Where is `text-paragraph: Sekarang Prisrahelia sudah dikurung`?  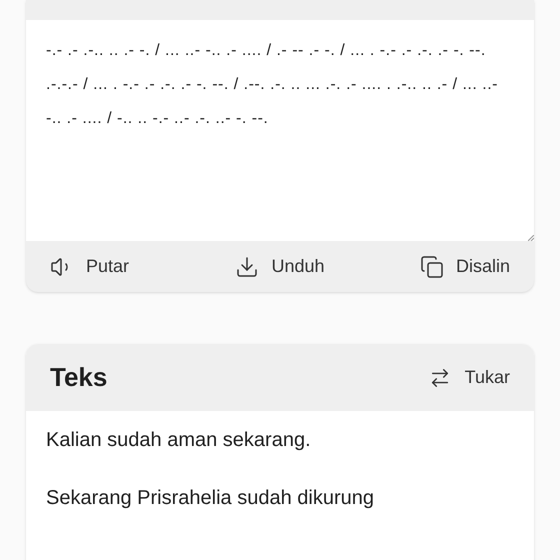 text-paragraph: Sekarang Prisrahelia sudah dikurung is located at coordinates (210, 498).